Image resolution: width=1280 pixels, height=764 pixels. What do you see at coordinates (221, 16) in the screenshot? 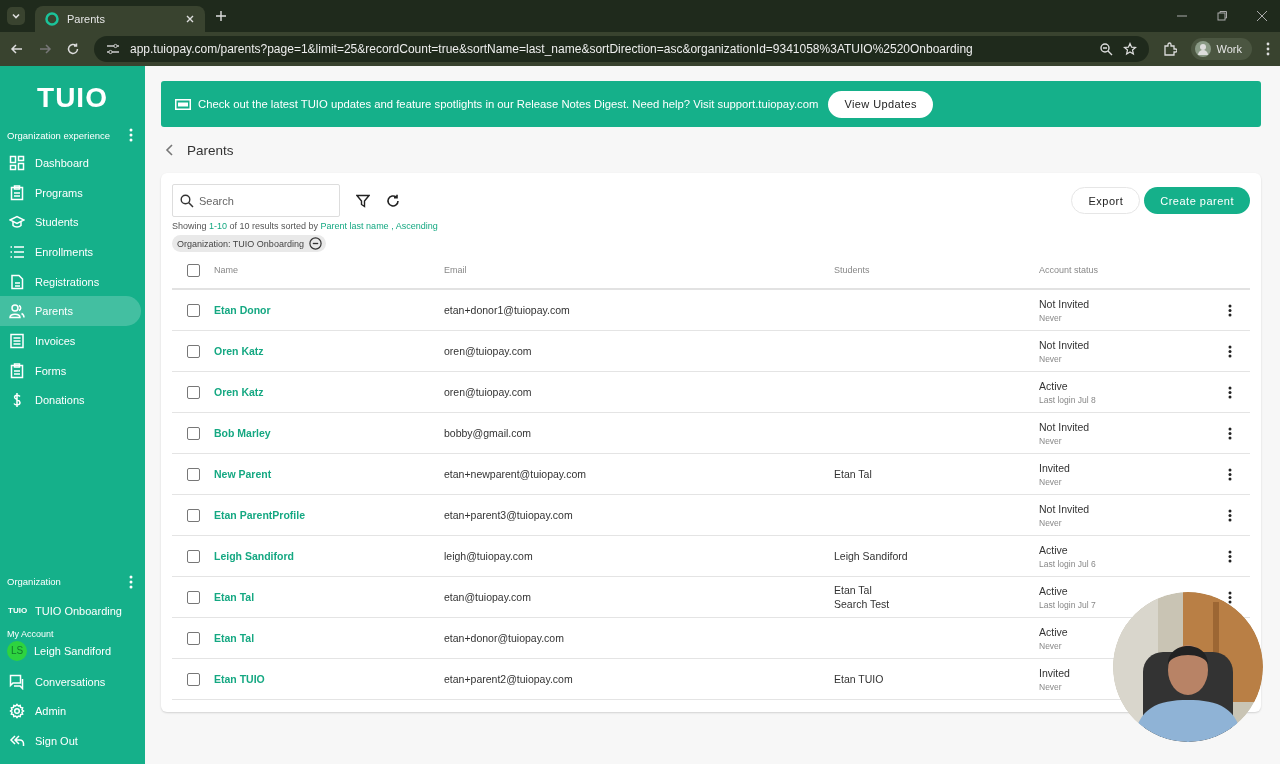
I see `new-tab-icon` at bounding box center [221, 16].